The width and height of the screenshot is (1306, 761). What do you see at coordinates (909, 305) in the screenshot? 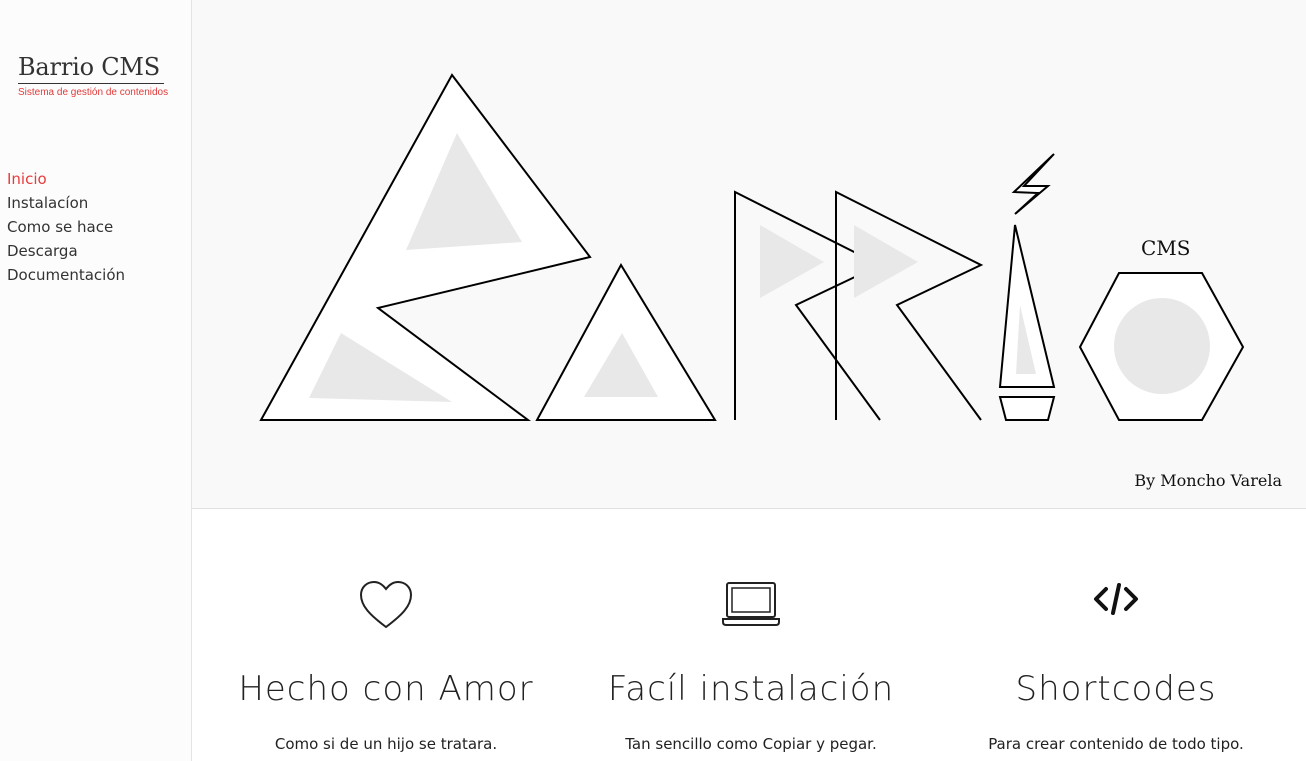
I see `logo-letter-r2` at bounding box center [909, 305].